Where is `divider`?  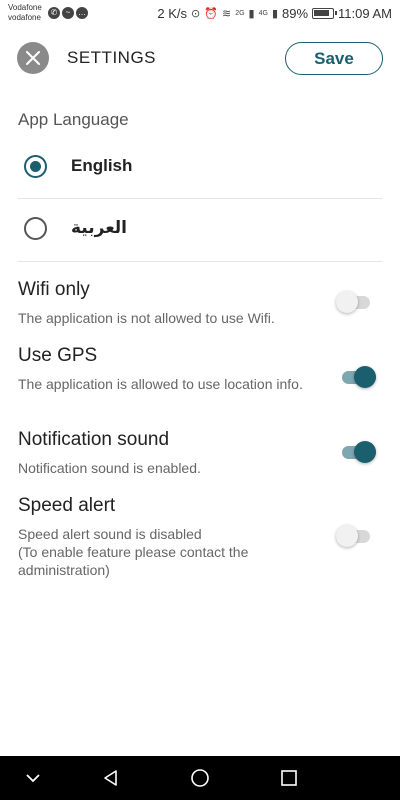
divider is located at coordinates (200, 261).